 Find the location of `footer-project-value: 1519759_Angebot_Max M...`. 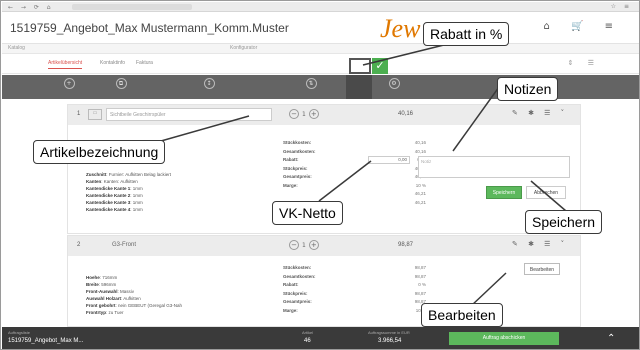

footer-project-value: 1519759_Angebot_Max M... is located at coordinates (45, 341).